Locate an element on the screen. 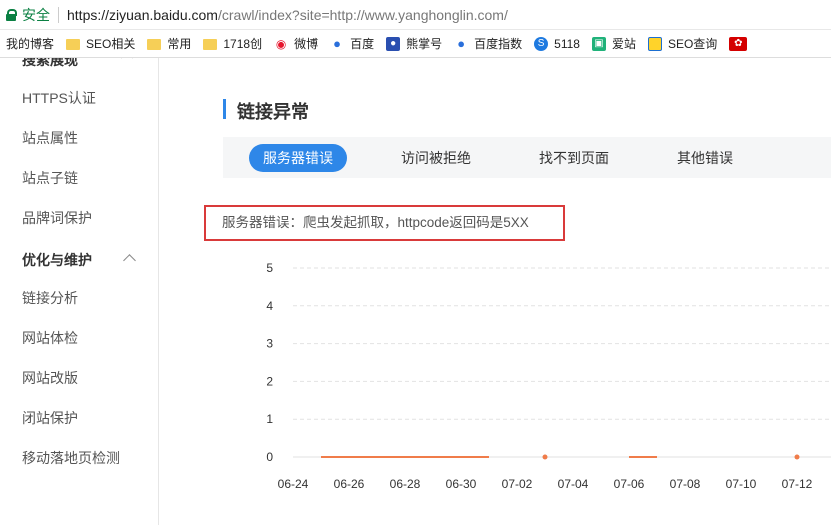 The width and height of the screenshot is (831, 525). url-host: https://ziyuan.baidu.com is located at coordinates (142, 15).